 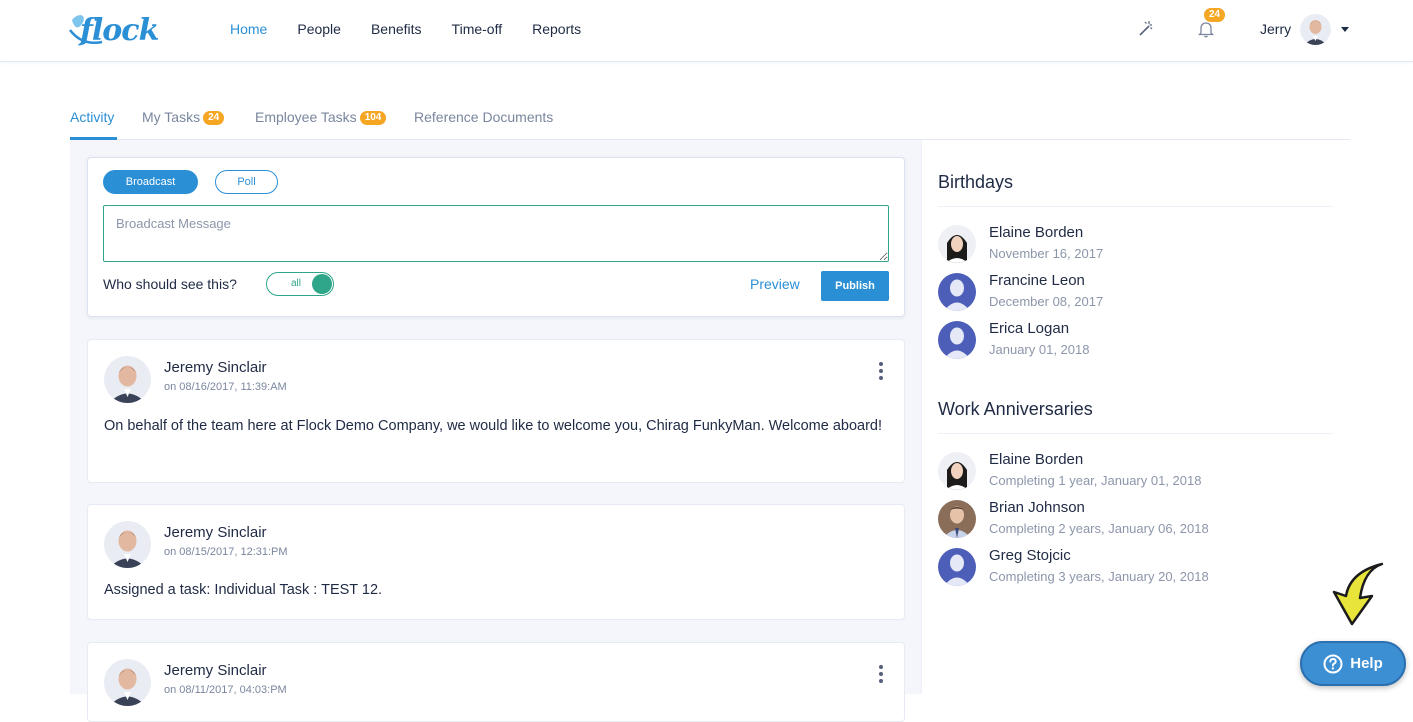 What do you see at coordinates (1015, 409) in the screenshot?
I see `work-anniversaries-title: Work Anniversaries` at bounding box center [1015, 409].